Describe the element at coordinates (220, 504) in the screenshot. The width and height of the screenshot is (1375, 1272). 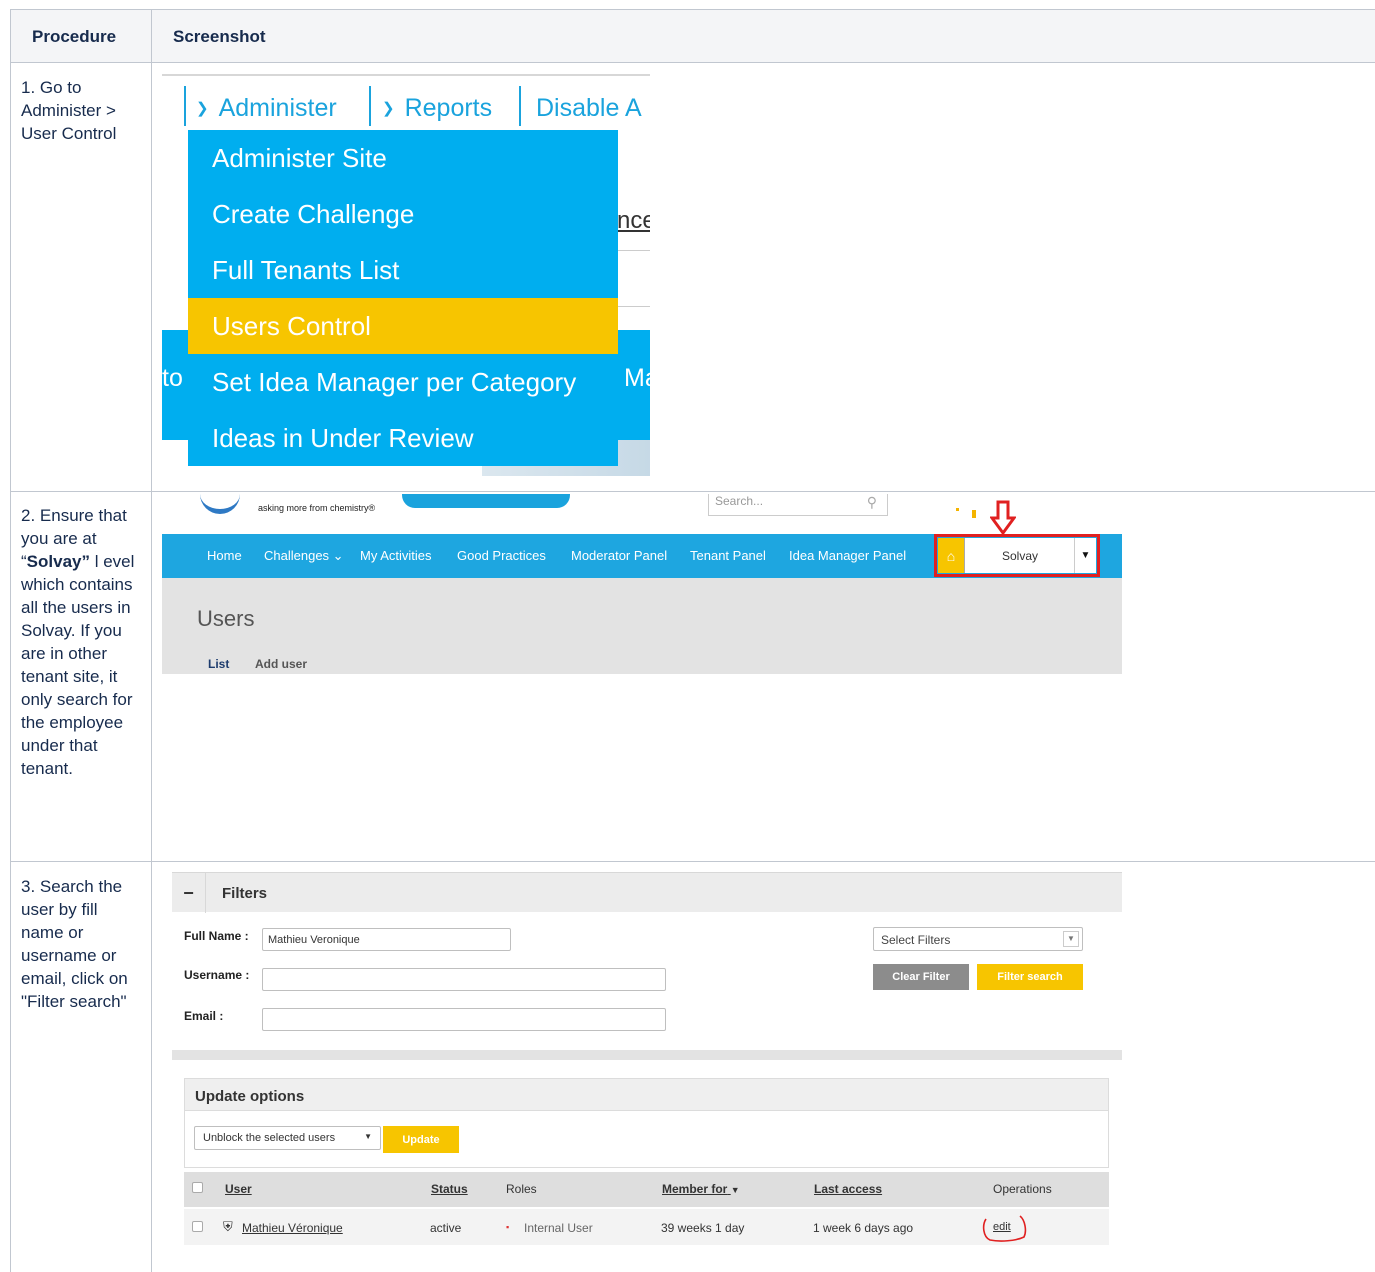
I see `logo` at that location.